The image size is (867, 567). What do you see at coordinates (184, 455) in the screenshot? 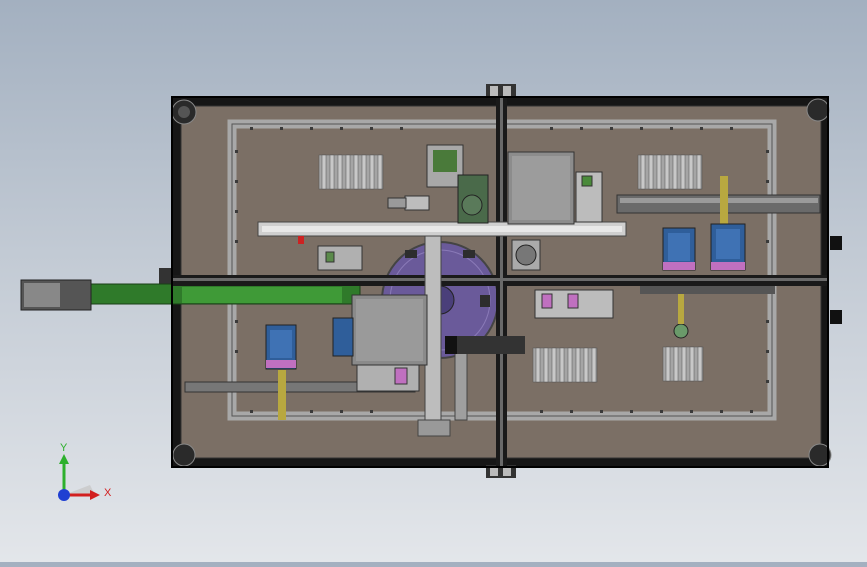
I see `corner-bracket-bl` at bounding box center [184, 455].